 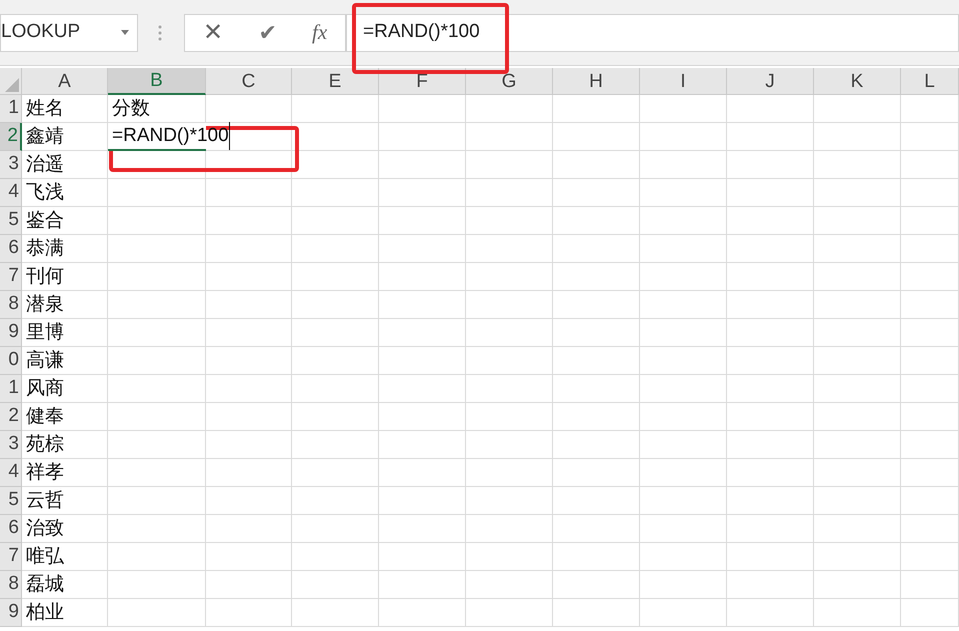 I want to click on table-cell-text: 刊何, so click(x=45, y=276).